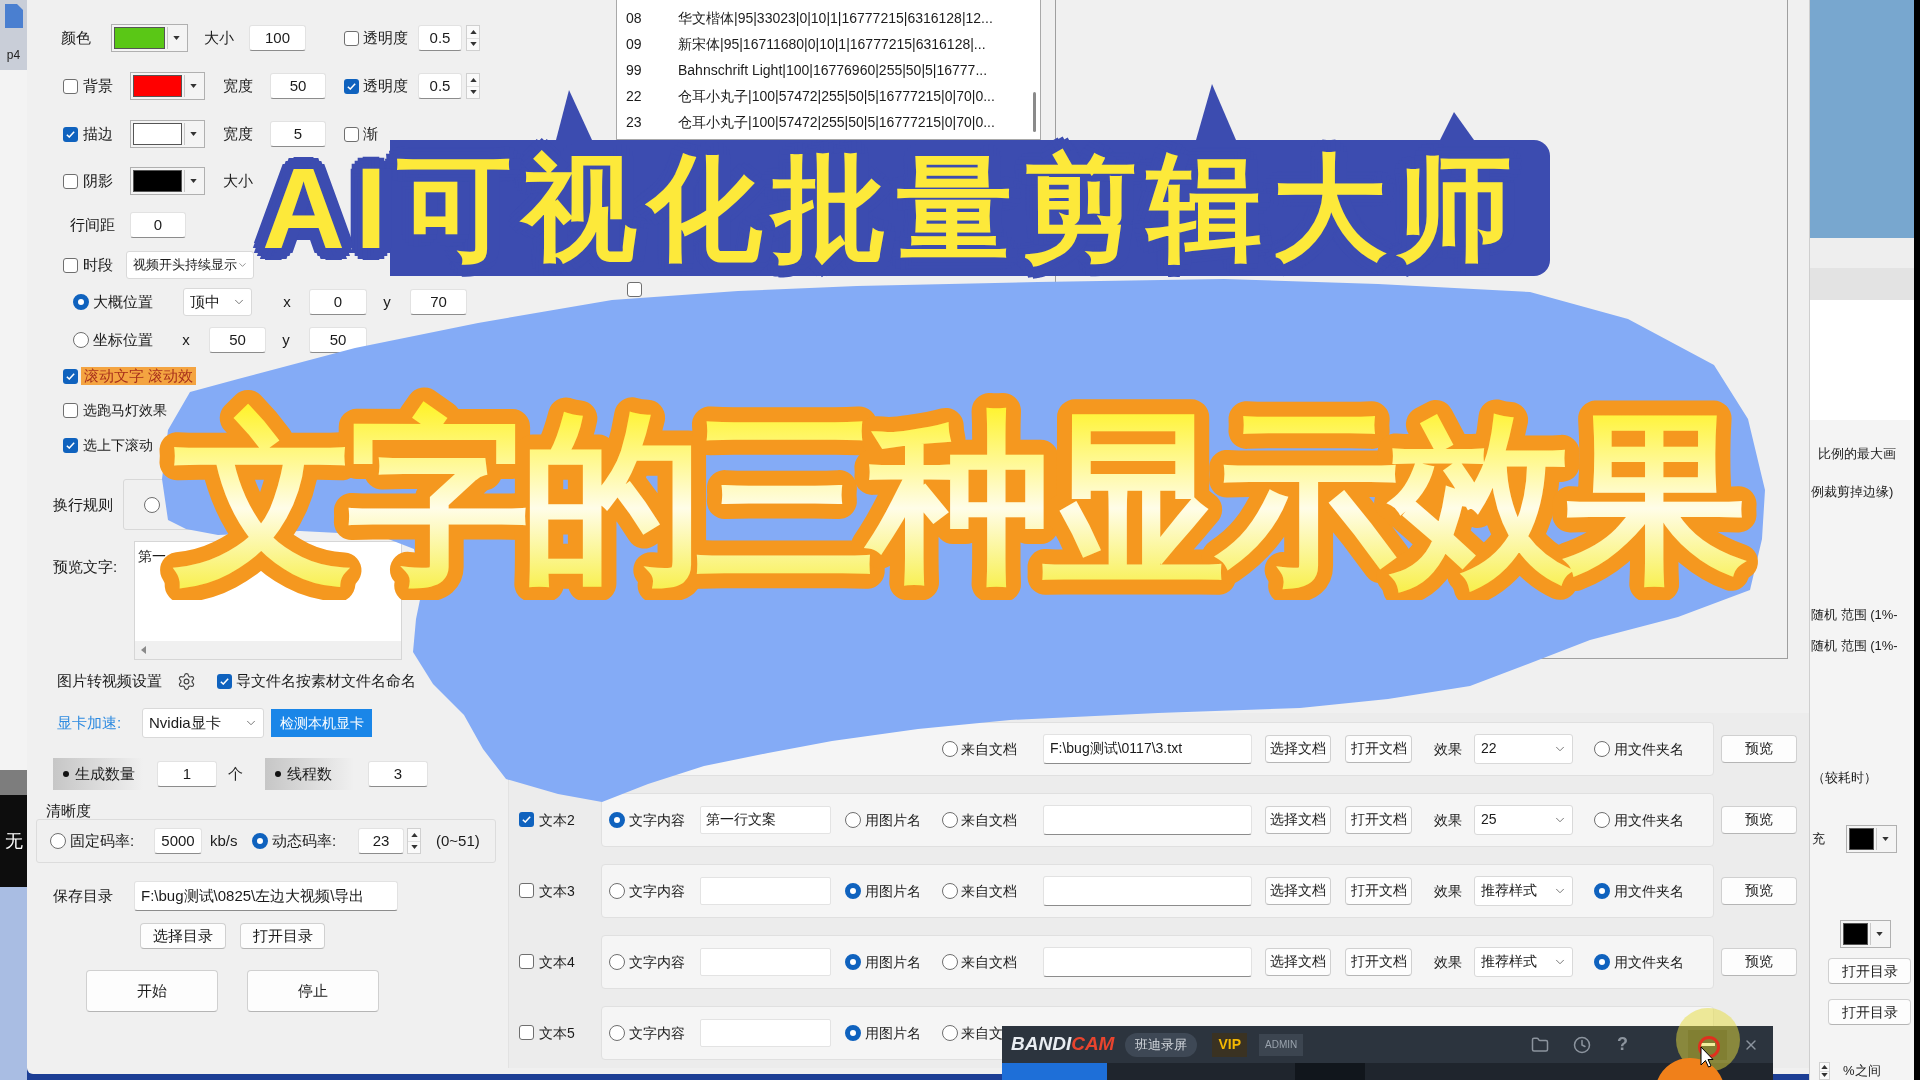 The image size is (1920, 1080). I want to click on clock-icon, so click(1582, 1044).